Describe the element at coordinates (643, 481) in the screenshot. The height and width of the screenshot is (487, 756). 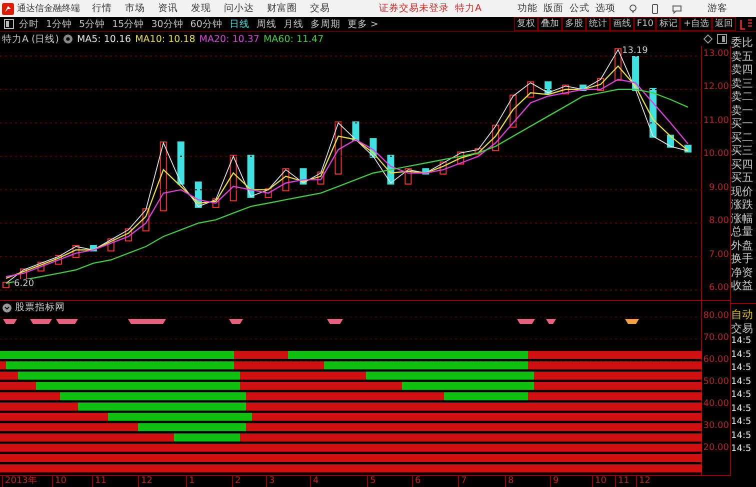
I see `date-axis-label: 12` at that location.